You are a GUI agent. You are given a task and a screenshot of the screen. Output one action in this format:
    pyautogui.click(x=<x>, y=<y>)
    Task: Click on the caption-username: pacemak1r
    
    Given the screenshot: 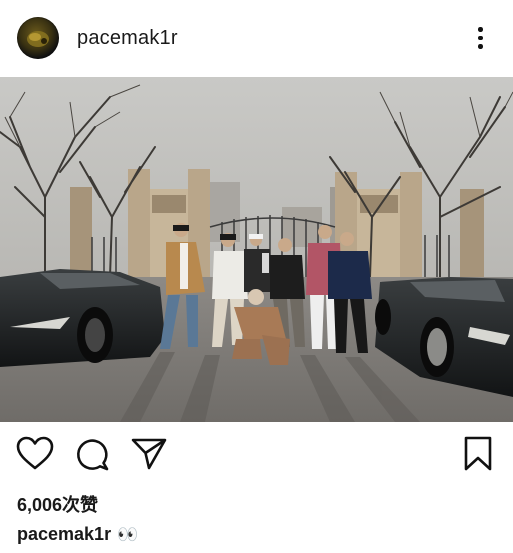 What is the action you would take?
    pyautogui.click(x=64, y=534)
    